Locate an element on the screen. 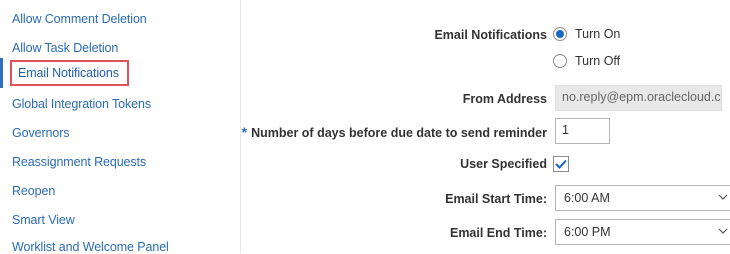 The width and height of the screenshot is (730, 254). radio-turn-on-label: Turn On is located at coordinates (598, 34).